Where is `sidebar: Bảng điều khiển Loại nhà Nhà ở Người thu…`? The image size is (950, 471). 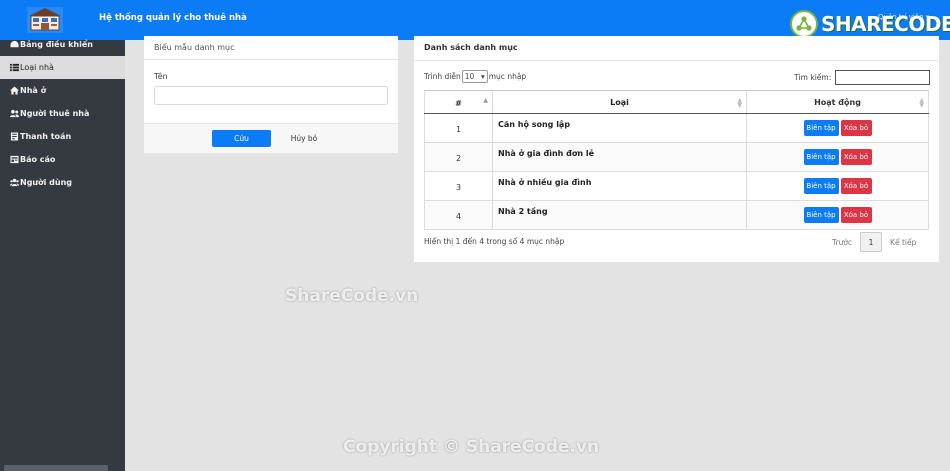
sidebar: Bảng điều khiển Loại nhà Nhà ở Người thu… is located at coordinates (62, 255).